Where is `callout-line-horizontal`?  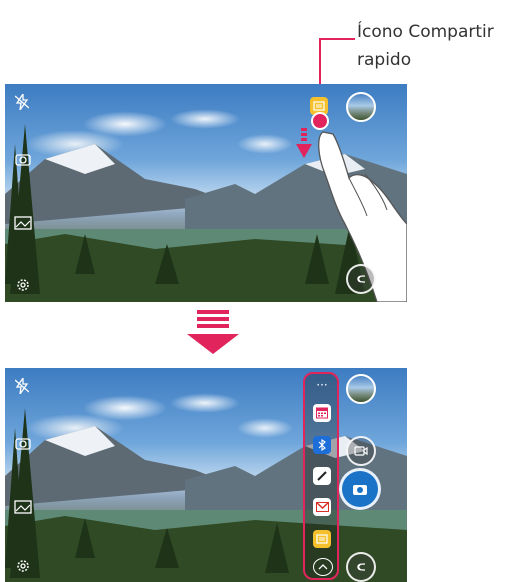 callout-line-horizontal is located at coordinates (337, 39).